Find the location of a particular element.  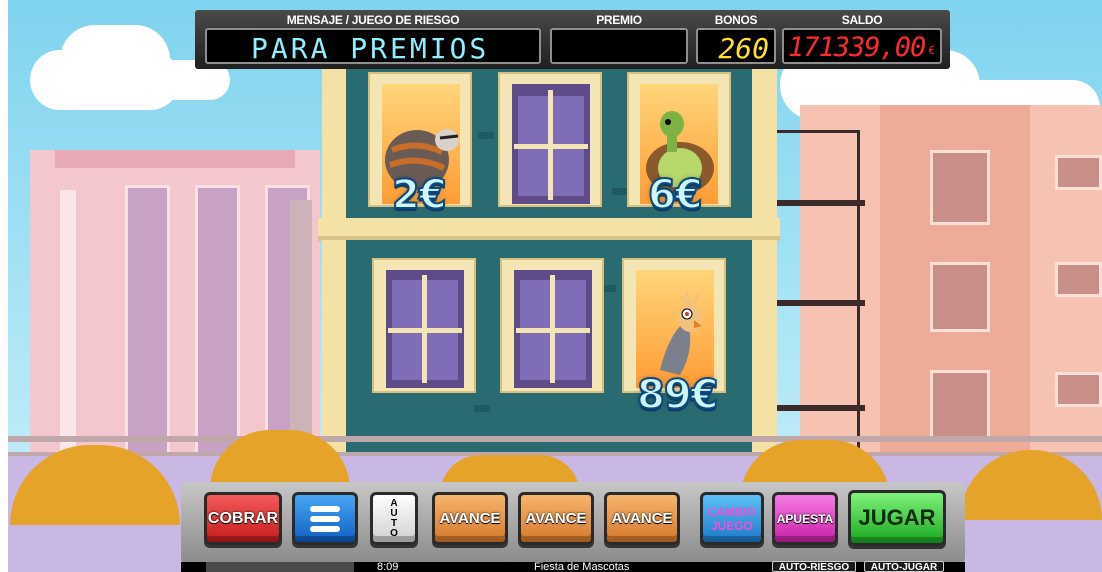

balance-value: 171339,00 is located at coordinates (857, 47).